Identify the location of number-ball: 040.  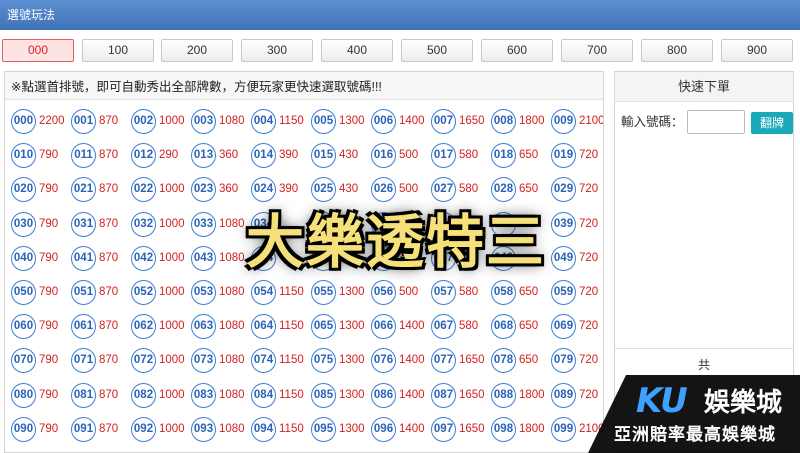
(23, 258).